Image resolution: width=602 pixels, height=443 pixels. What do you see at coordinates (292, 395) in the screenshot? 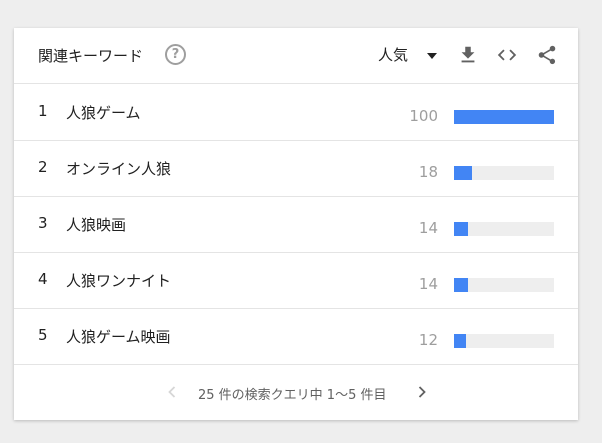
I see `pagination-summary: 25 件の検索クエリ中 1〜5 件目` at bounding box center [292, 395].